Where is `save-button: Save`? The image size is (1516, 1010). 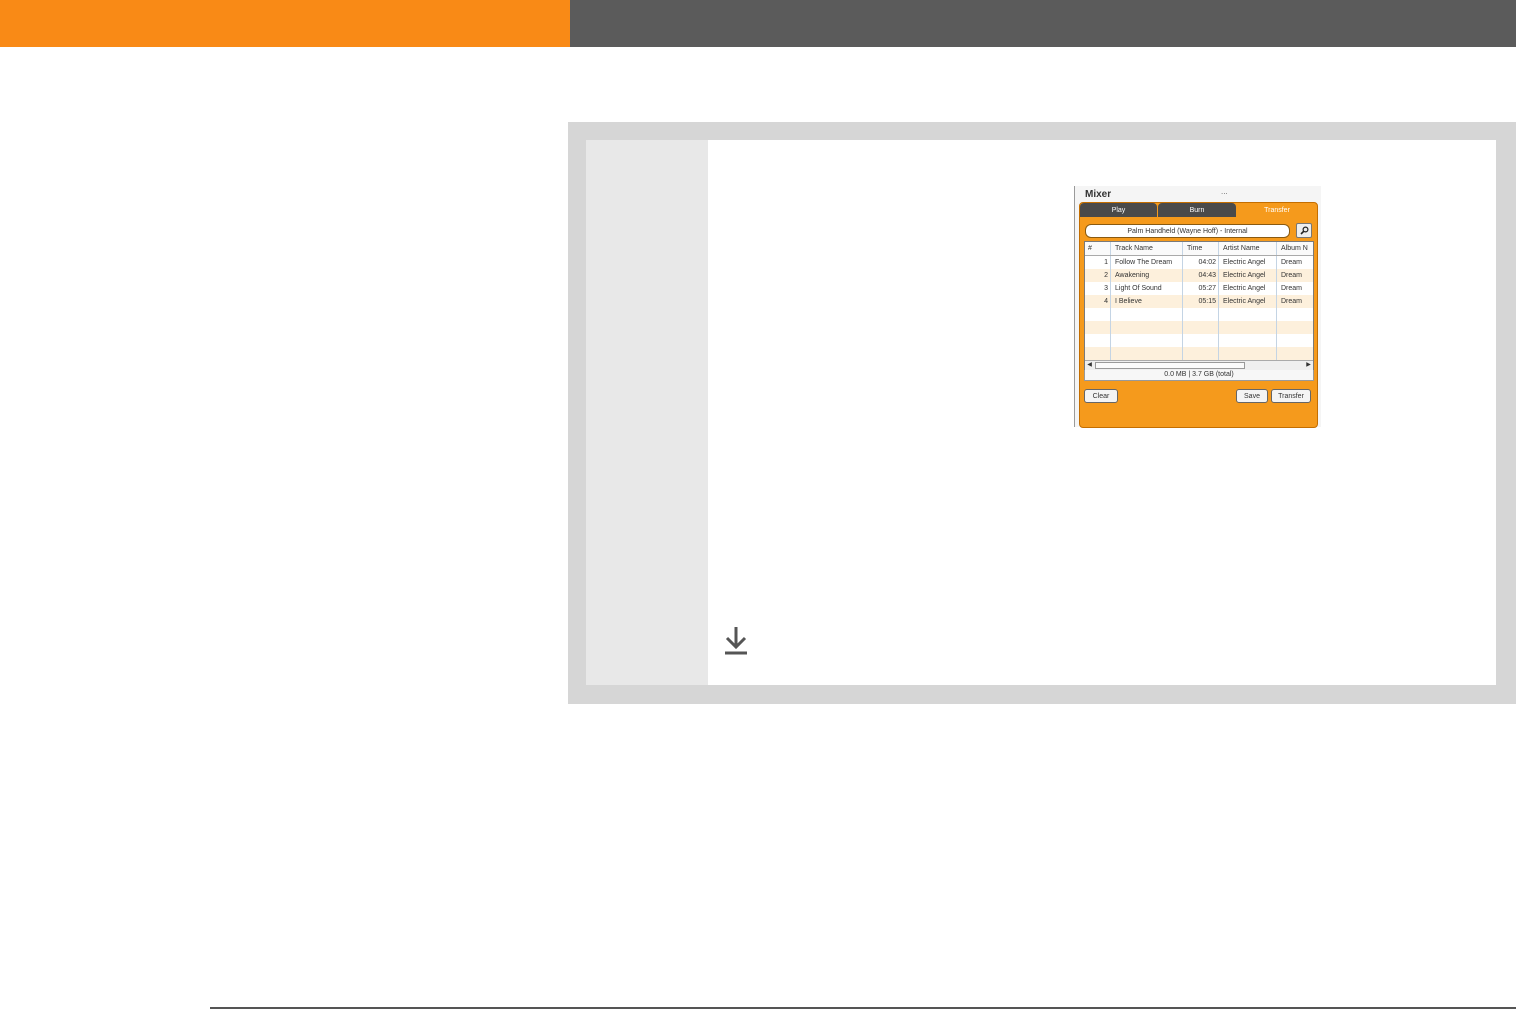 save-button: Save is located at coordinates (1252, 396).